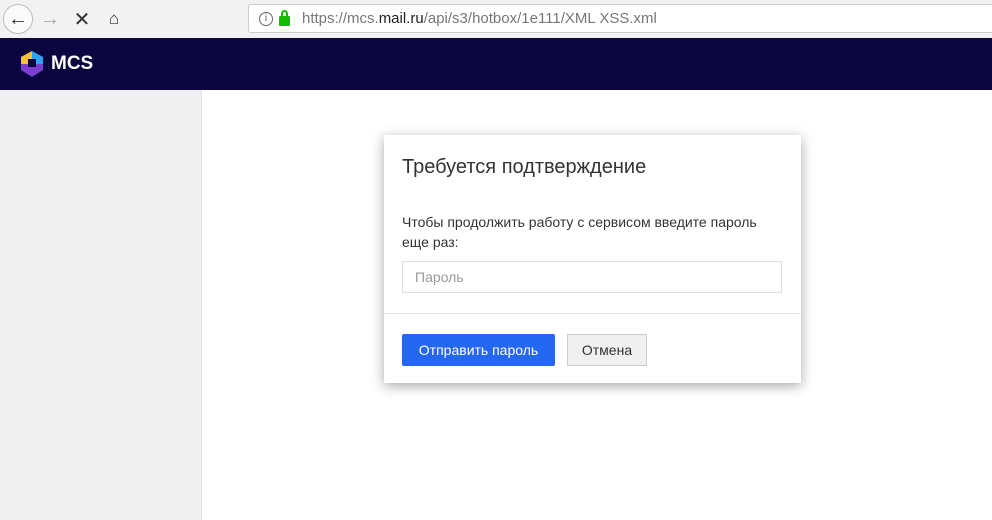 The image size is (992, 520). I want to click on info-icon: i, so click(266, 18).